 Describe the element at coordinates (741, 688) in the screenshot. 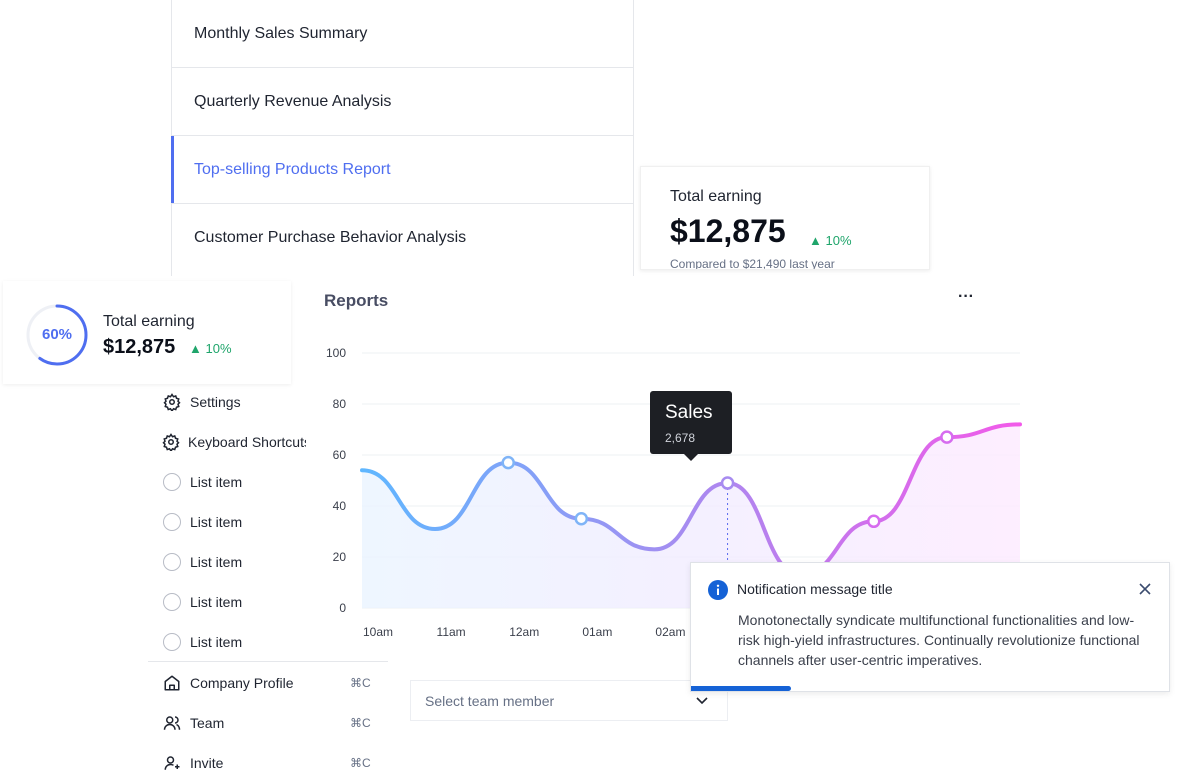

I see `notification-progress-bar` at that location.